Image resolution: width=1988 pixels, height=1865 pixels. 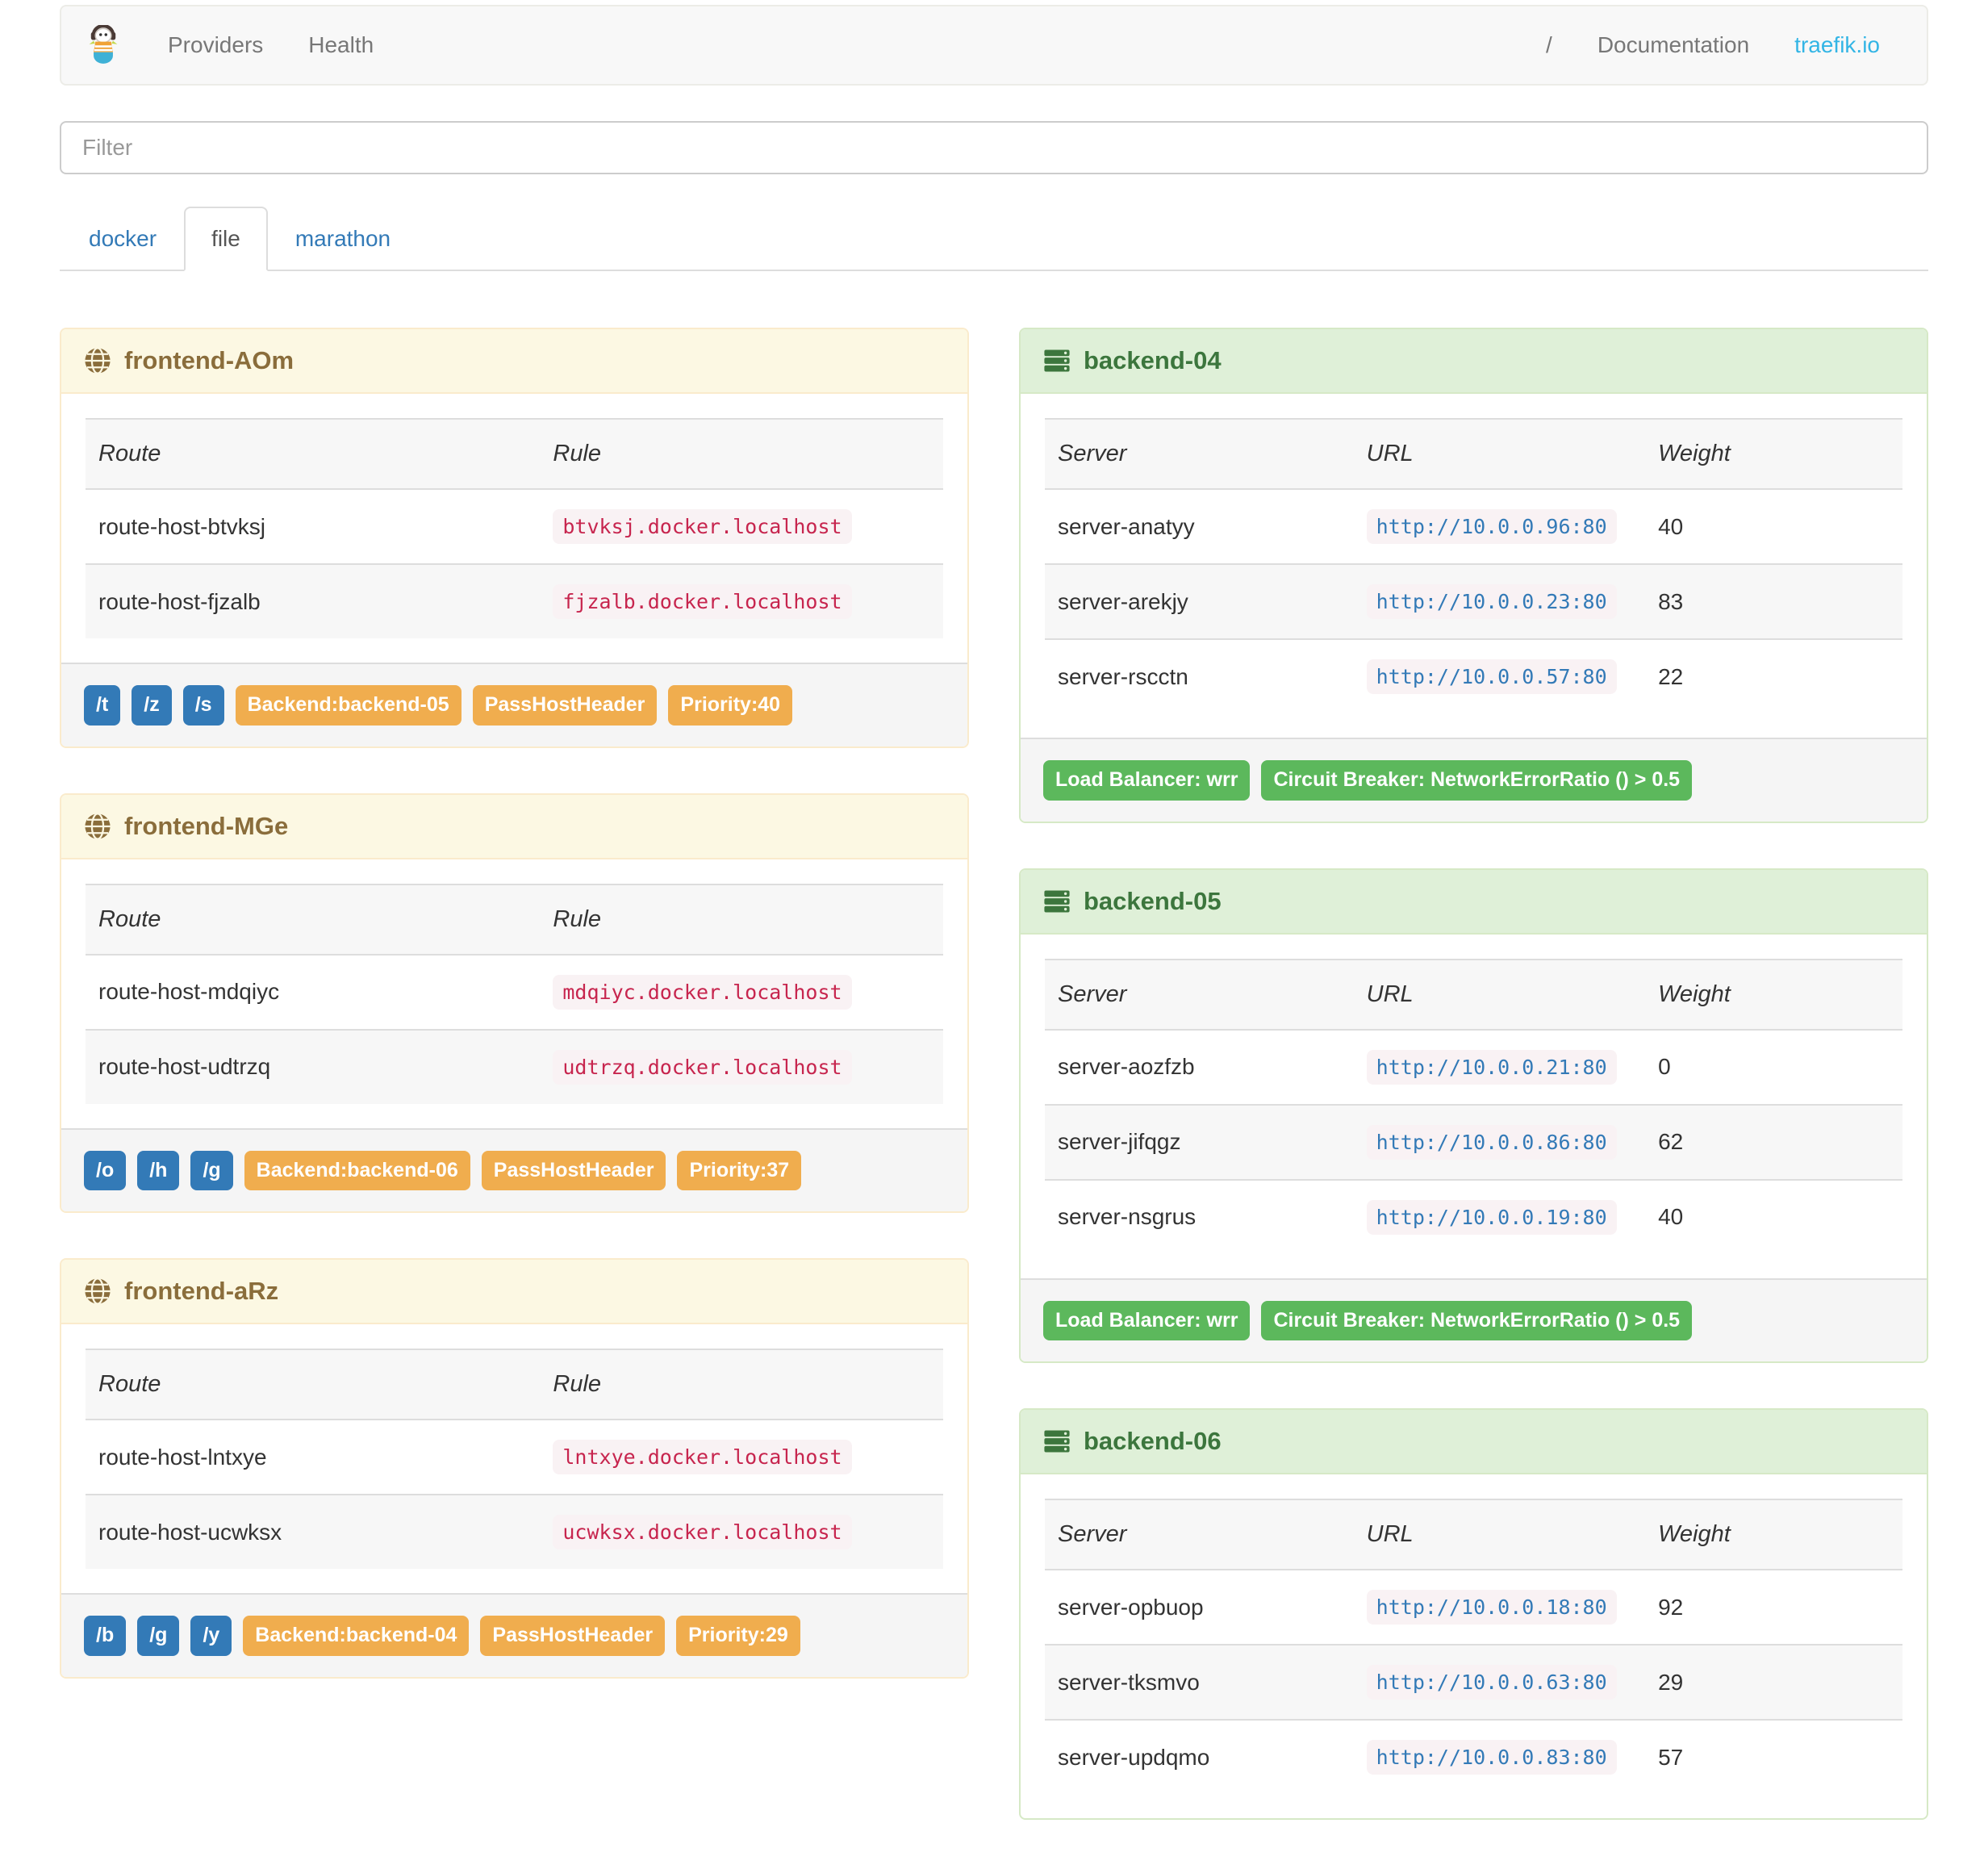 I want to click on nav-health: Health, so click(x=341, y=45).